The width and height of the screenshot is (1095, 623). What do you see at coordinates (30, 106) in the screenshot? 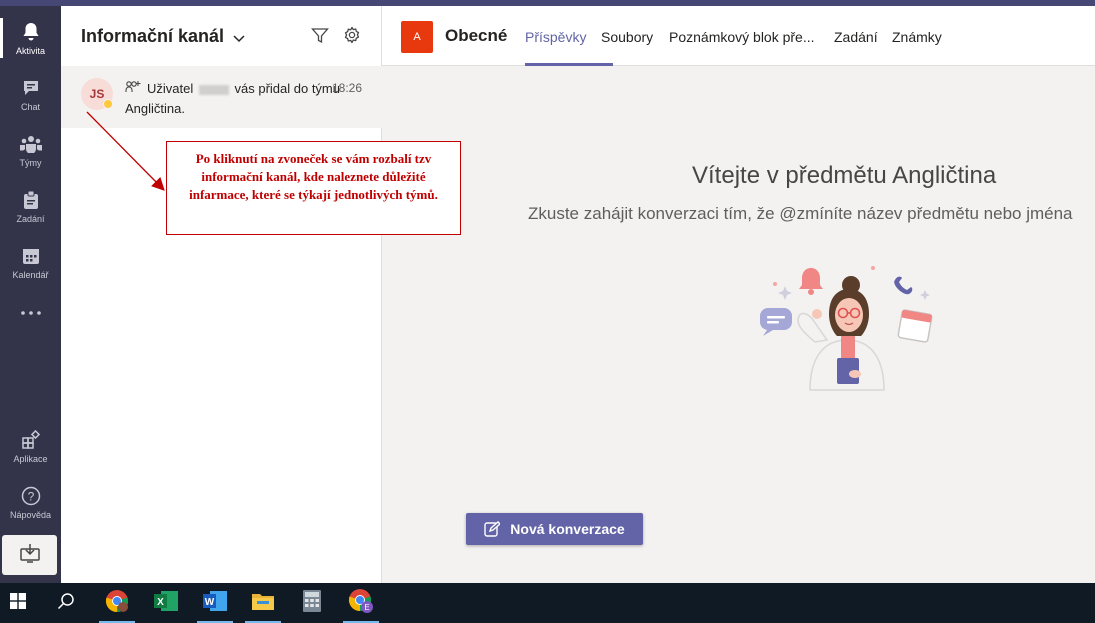
I see `rail-label: Chat` at bounding box center [30, 106].